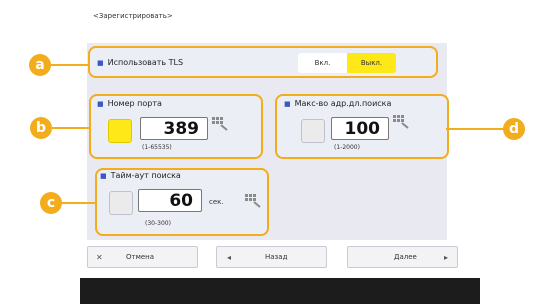 Image resolution: width=544 pixels, height=304 pixels. Describe the element at coordinates (40, 65) in the screenshot. I see `callout-badge-a: a` at that location.